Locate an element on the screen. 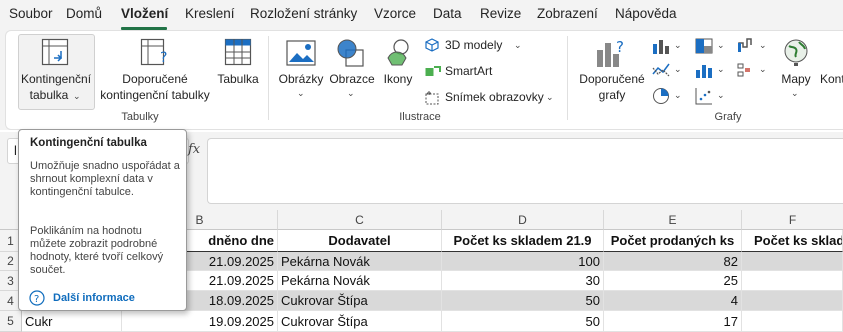 The width and height of the screenshot is (843, 332). screenshot-icon is located at coordinates (432, 98).